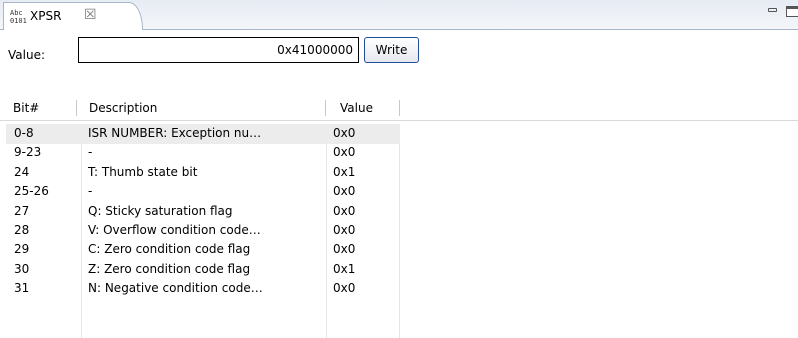  What do you see at coordinates (24, 133) in the screenshot?
I see `cell-bit: 0-8` at bounding box center [24, 133].